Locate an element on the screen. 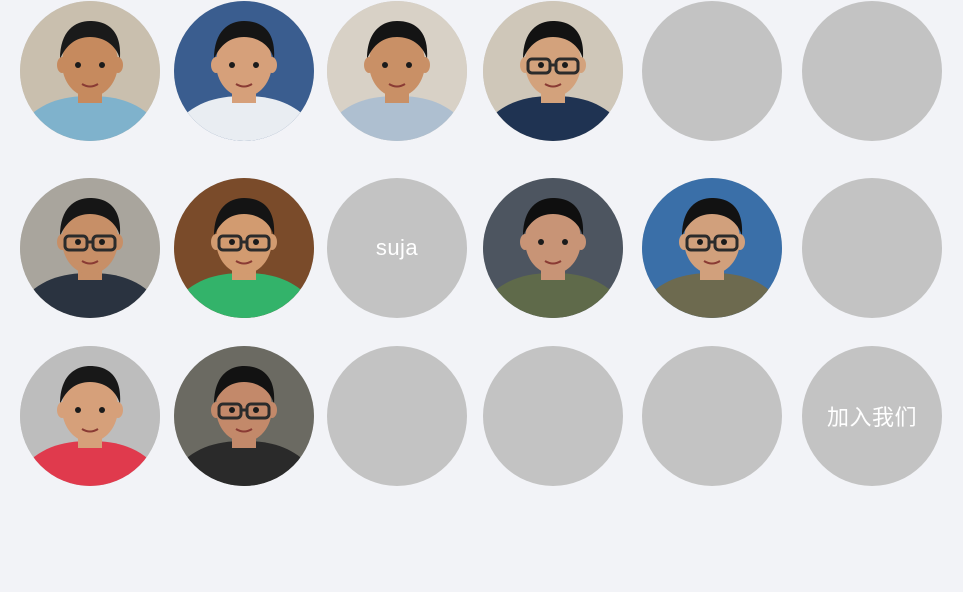 The image size is (963, 592). team-member-avatar-placeholder: suja is located at coordinates (397, 248).